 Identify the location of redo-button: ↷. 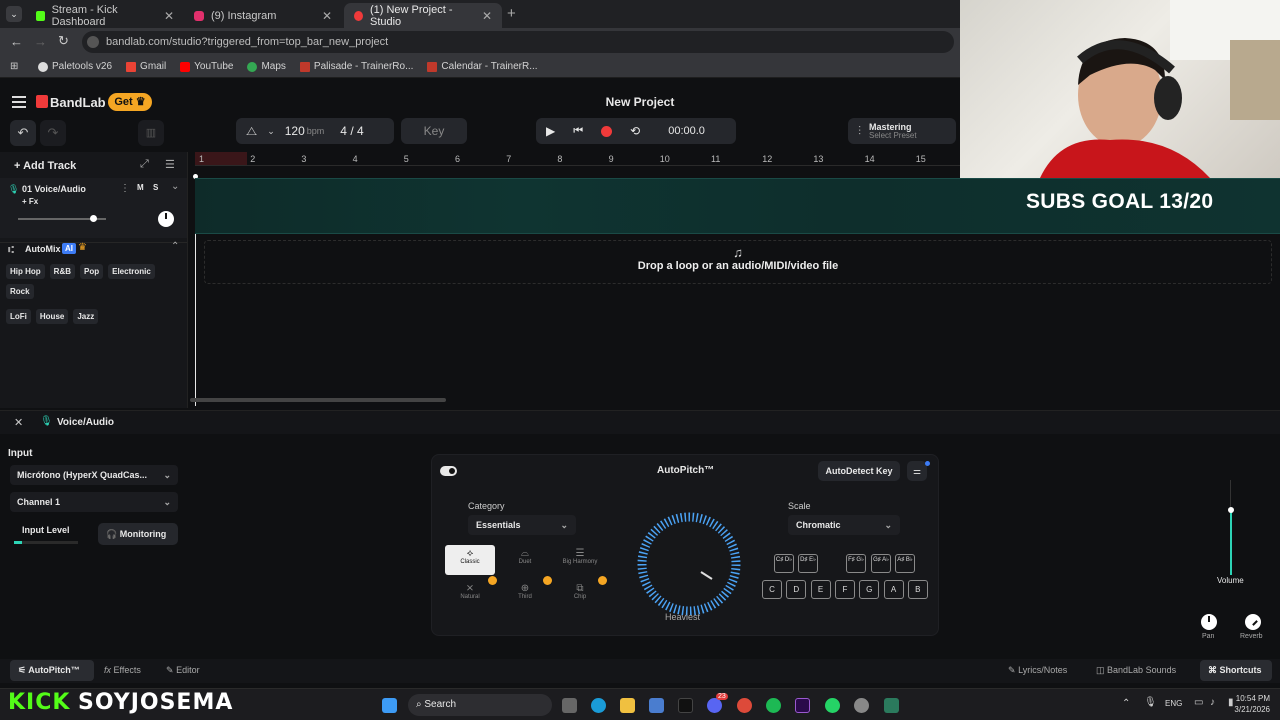
(53, 133).